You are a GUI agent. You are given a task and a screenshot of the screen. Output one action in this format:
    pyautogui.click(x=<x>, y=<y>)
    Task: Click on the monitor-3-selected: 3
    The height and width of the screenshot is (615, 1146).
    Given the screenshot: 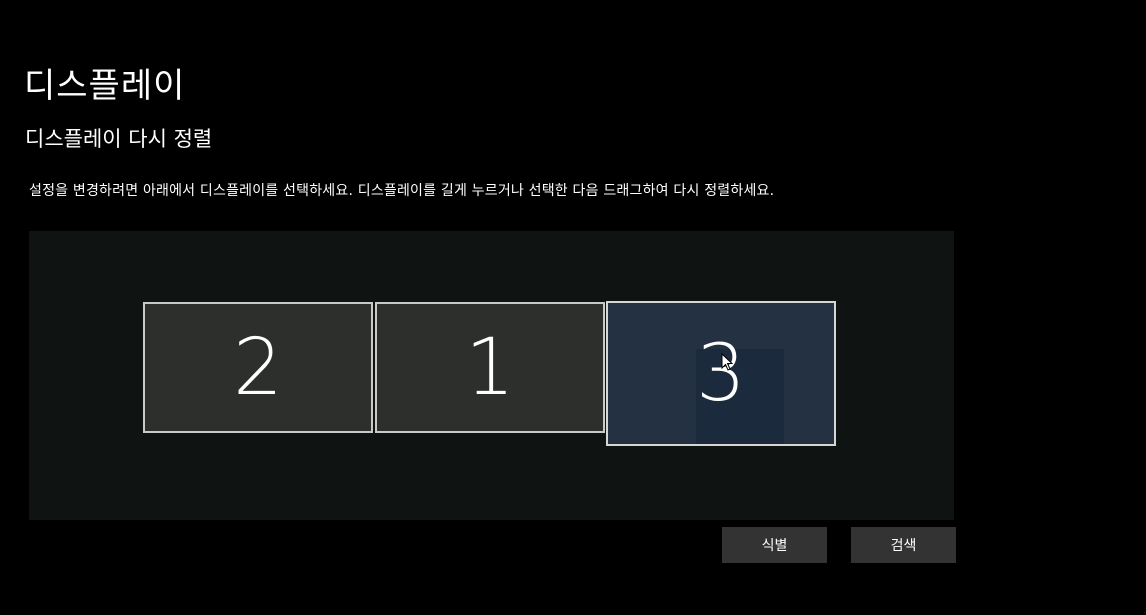 What is the action you would take?
    pyautogui.click(x=721, y=373)
    